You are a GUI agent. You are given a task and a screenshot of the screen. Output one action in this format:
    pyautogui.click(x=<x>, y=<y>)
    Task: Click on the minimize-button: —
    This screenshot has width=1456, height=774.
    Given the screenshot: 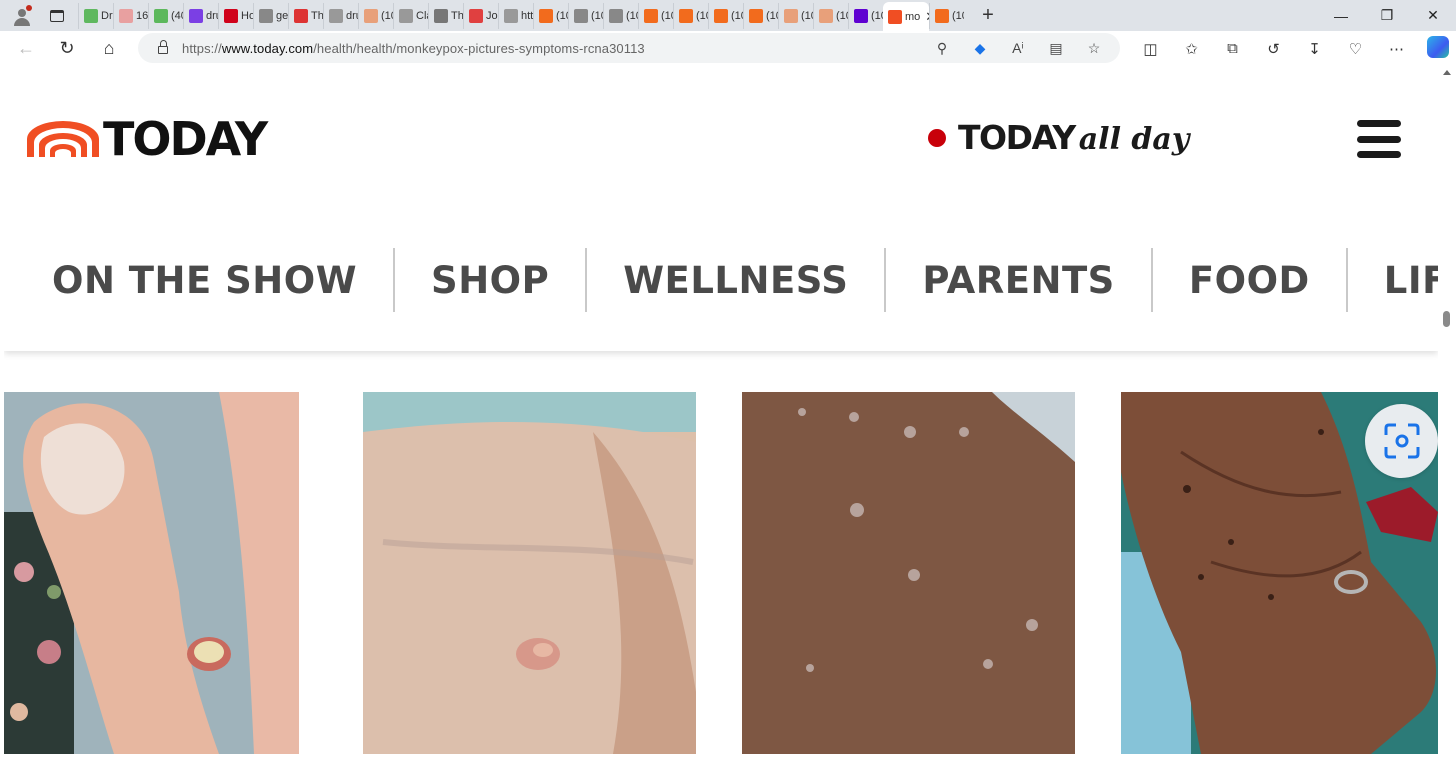 What is the action you would take?
    pyautogui.click(x=1341, y=15)
    